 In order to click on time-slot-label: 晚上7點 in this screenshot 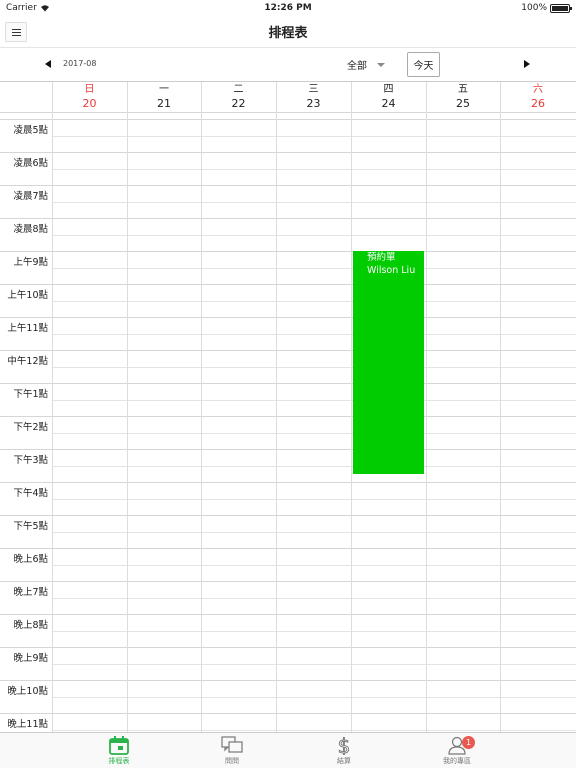, I will do `click(30, 592)`.